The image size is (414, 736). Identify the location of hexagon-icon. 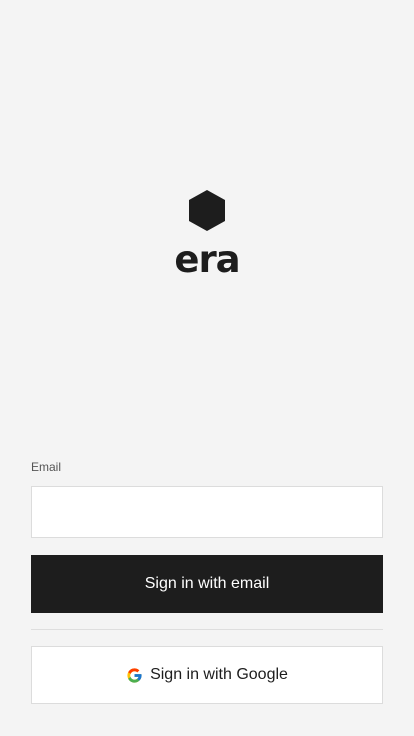
(207, 210).